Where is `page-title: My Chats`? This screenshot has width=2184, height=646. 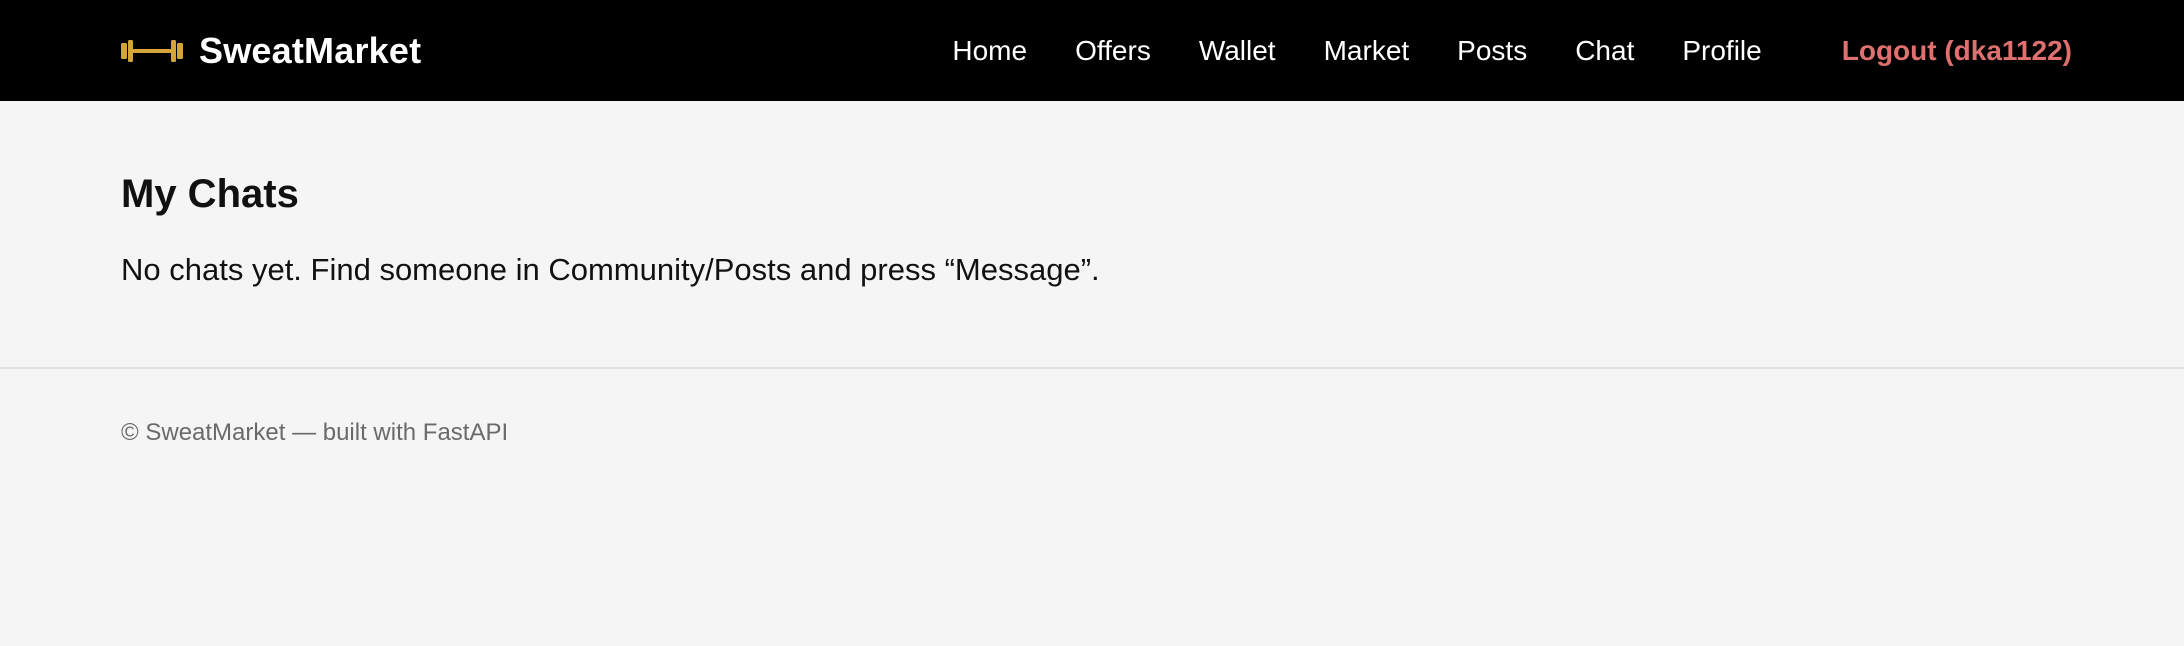
page-title: My Chats is located at coordinates (210, 194).